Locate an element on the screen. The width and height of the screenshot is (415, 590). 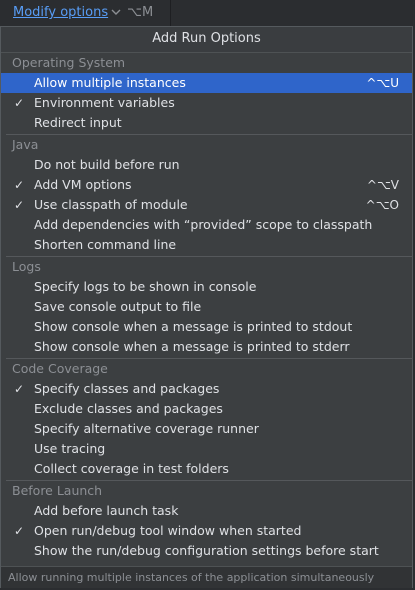
option-item: Allow multiple instances ^⌥U is located at coordinates (206, 83).